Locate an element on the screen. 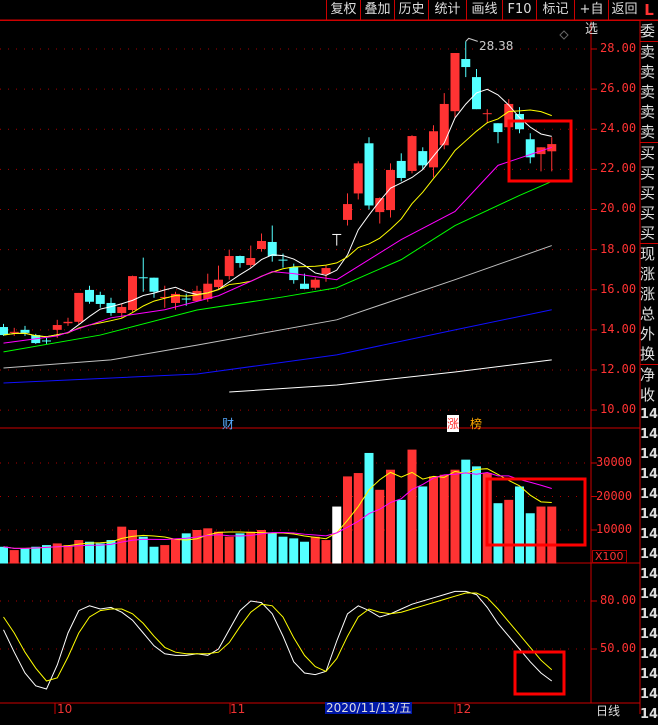 The image size is (658, 725). toolbar-button-1: 叠加 is located at coordinates (377, 10).